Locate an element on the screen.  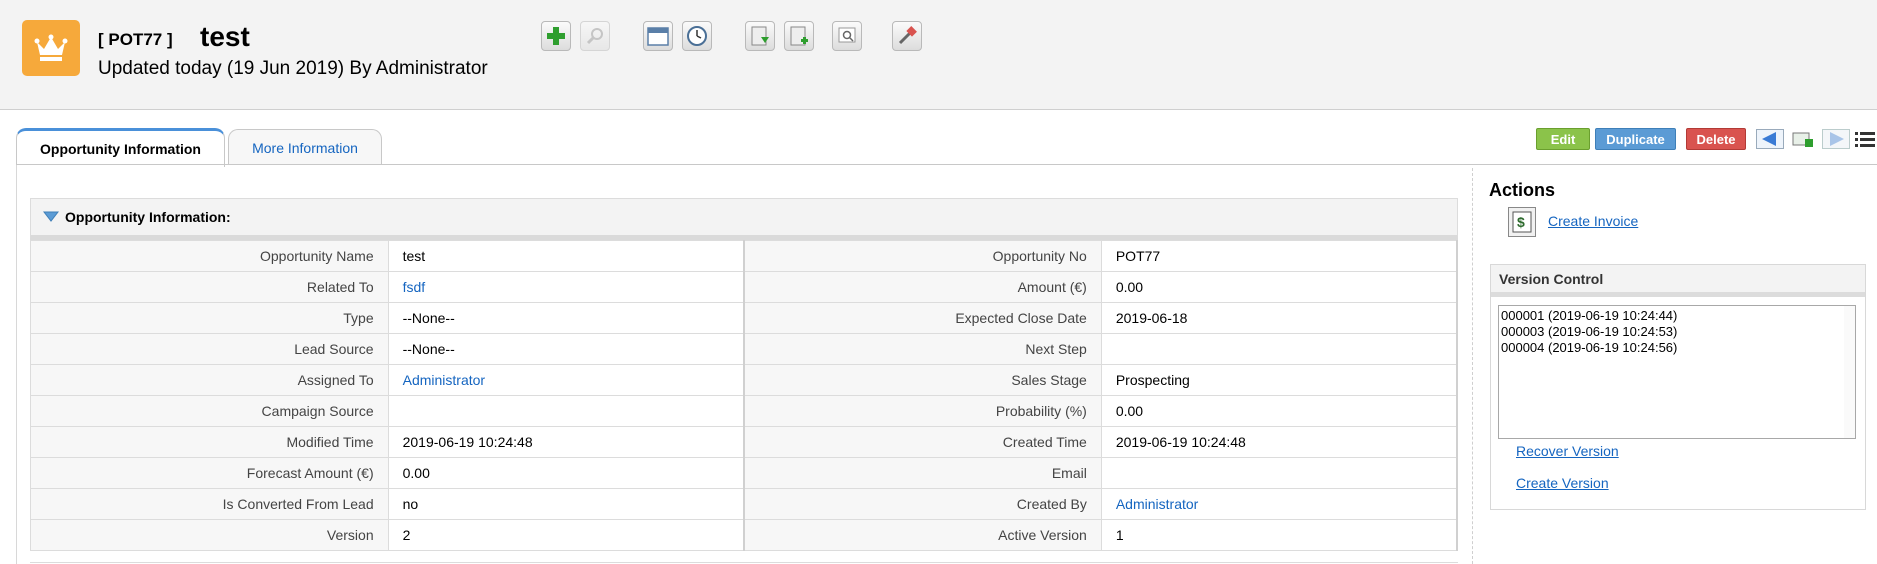
field-label: Sales Stage is located at coordinates (922, 380).